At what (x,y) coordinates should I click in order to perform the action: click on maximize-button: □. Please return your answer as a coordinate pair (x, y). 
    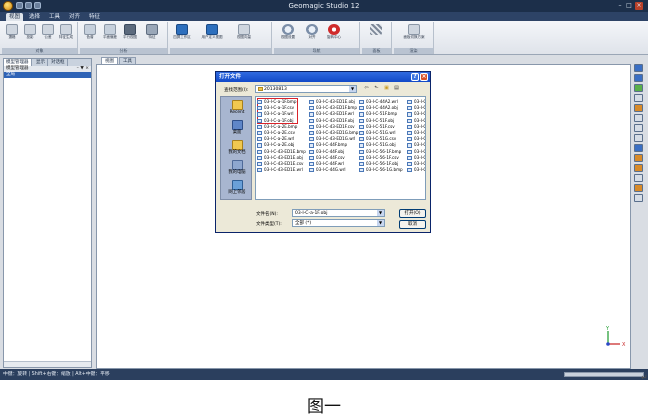
    Looking at the image, I should click on (629, 6).